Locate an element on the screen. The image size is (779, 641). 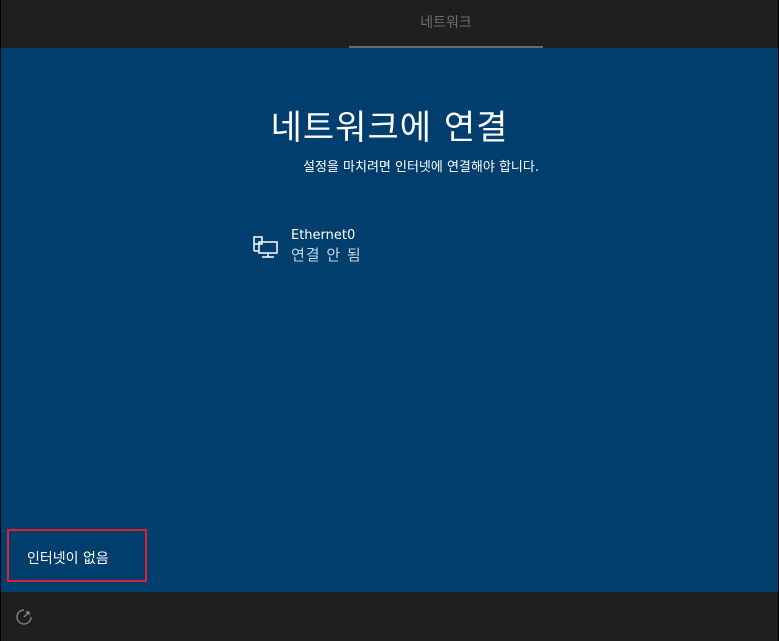
no-internet-highlight: 인터넷이 없음 is located at coordinates (77, 555).